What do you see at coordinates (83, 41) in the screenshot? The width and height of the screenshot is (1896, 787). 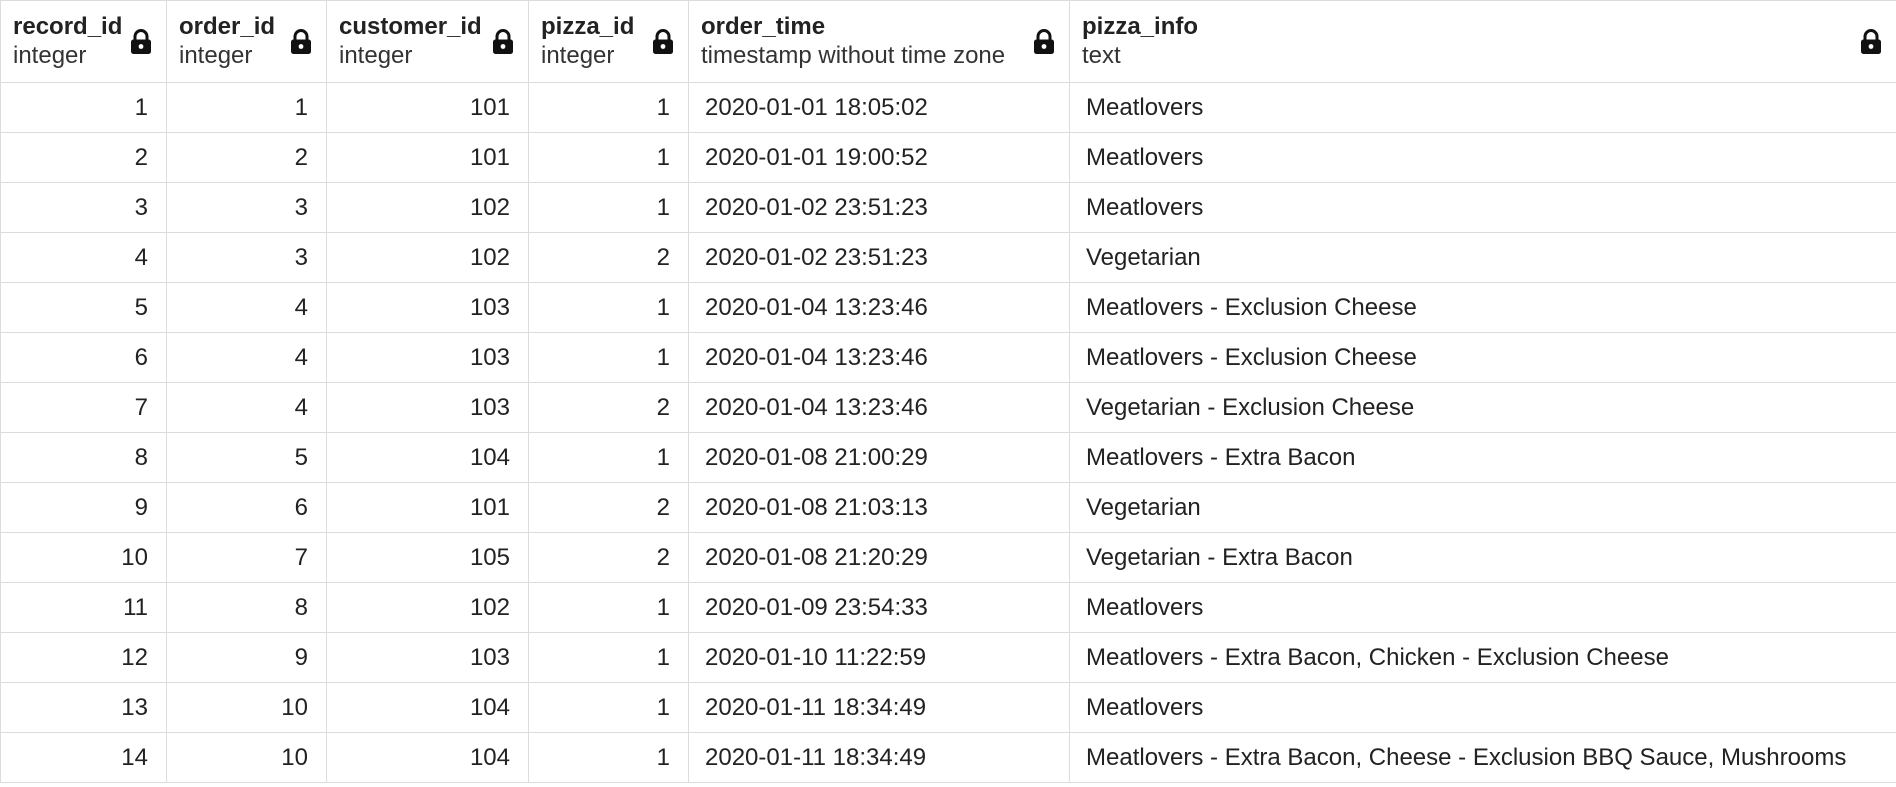 I see `column-header-record-id: record_id integer` at bounding box center [83, 41].